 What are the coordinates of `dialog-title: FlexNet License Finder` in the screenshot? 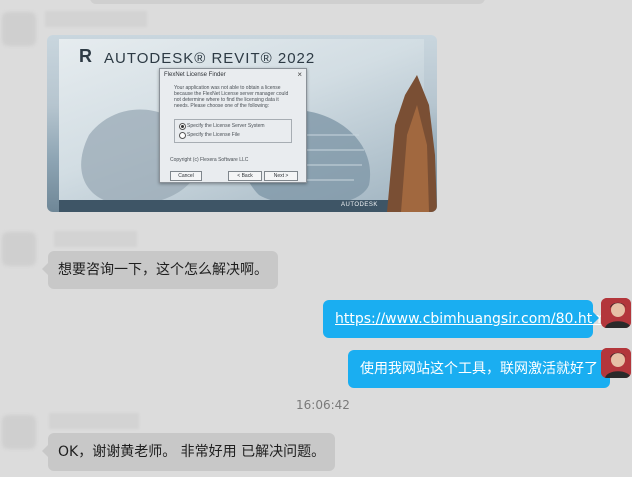 It's located at (195, 75).